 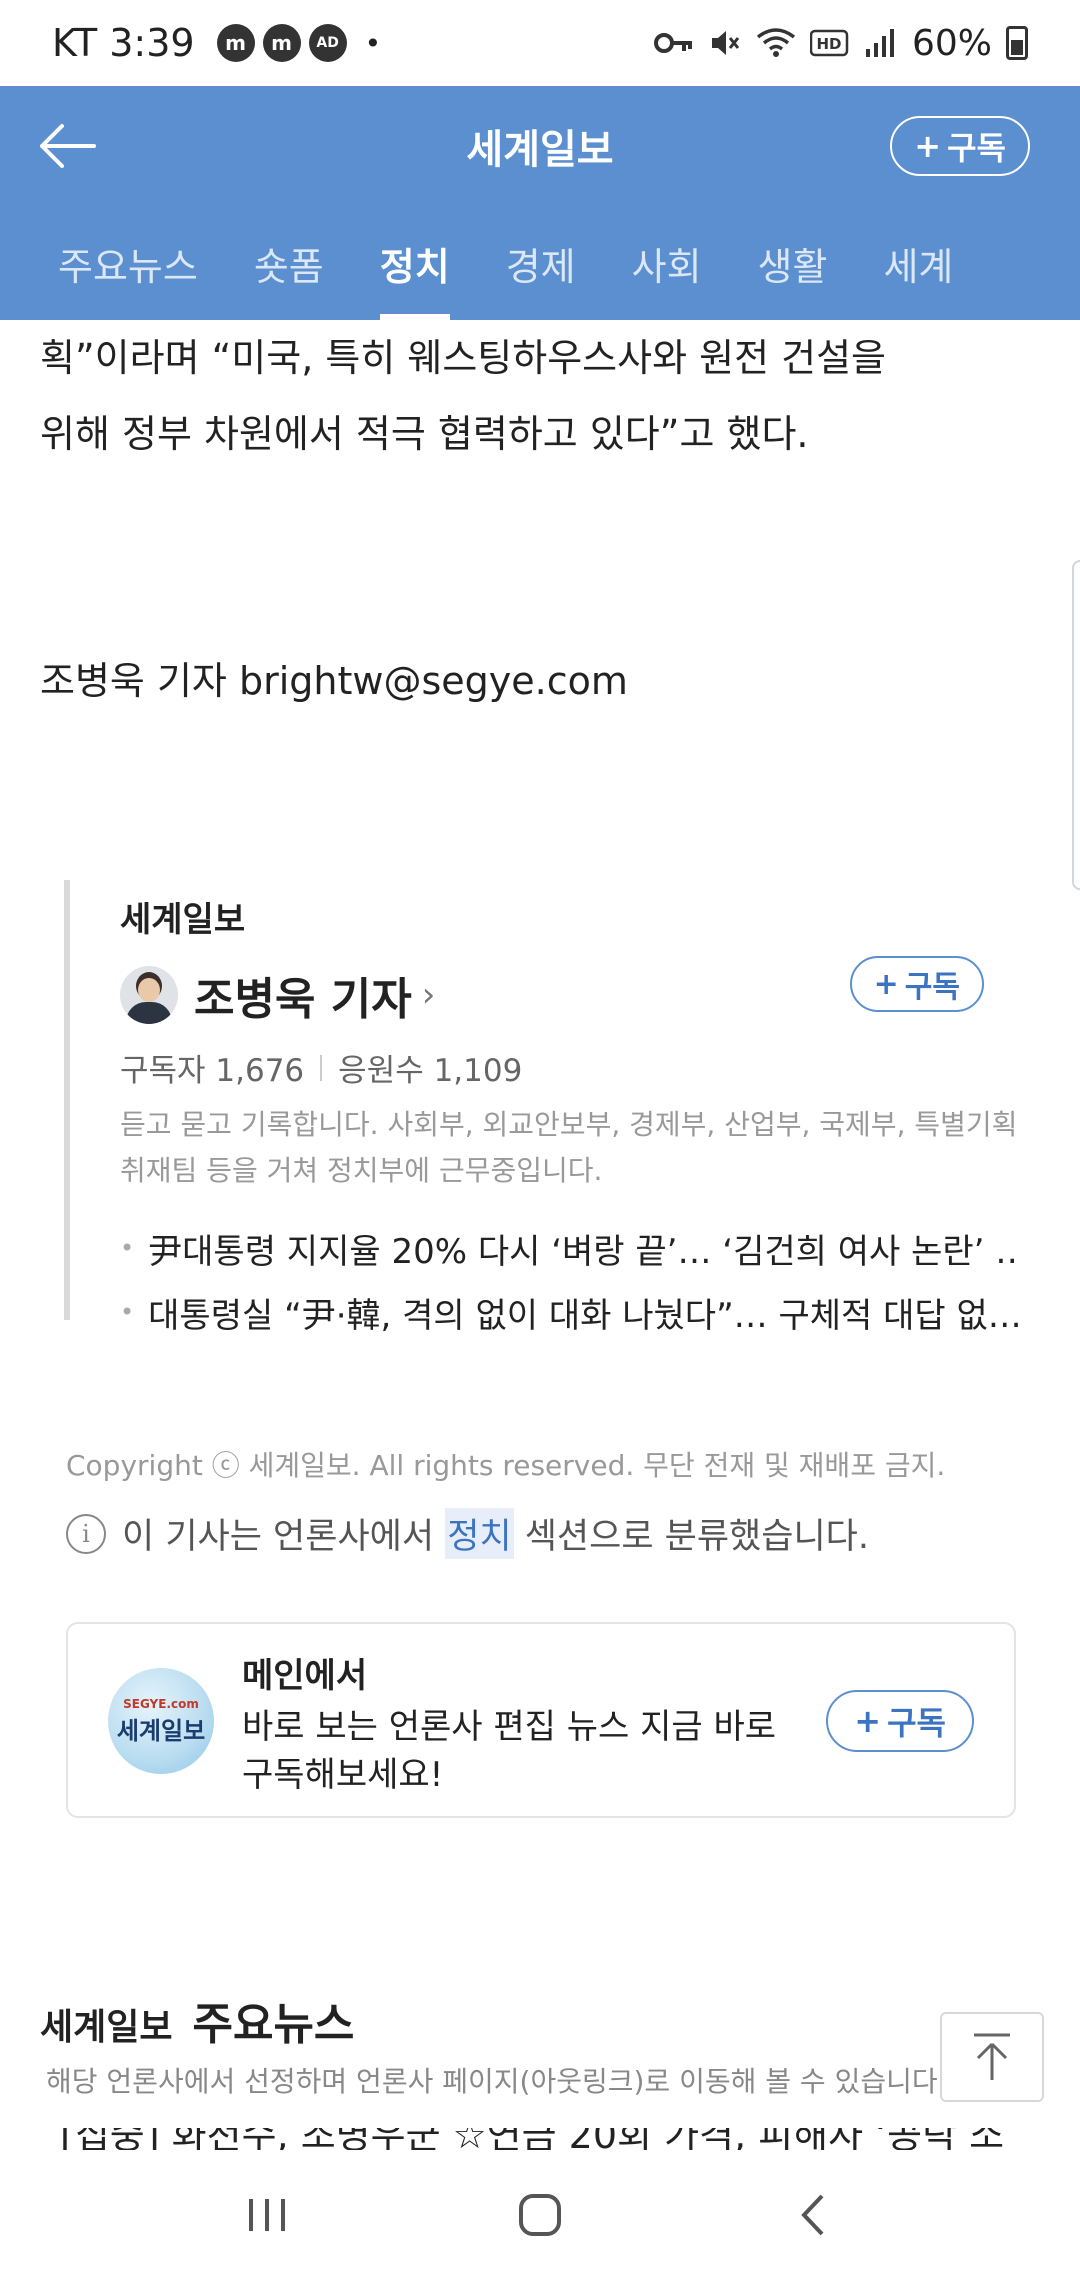 I want to click on status-icons: HD 60%, so click(x=840, y=43).